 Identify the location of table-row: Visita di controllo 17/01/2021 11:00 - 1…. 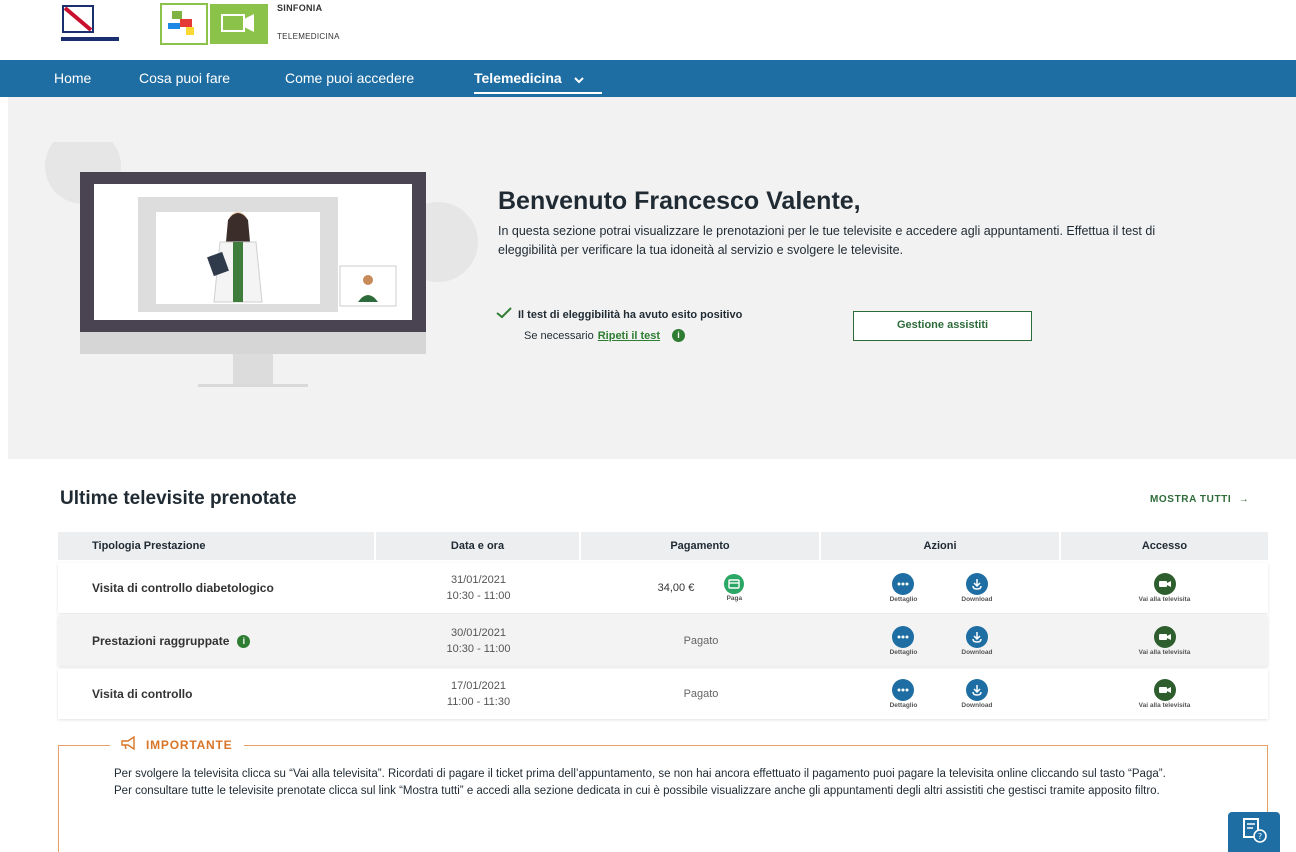
(663, 694).